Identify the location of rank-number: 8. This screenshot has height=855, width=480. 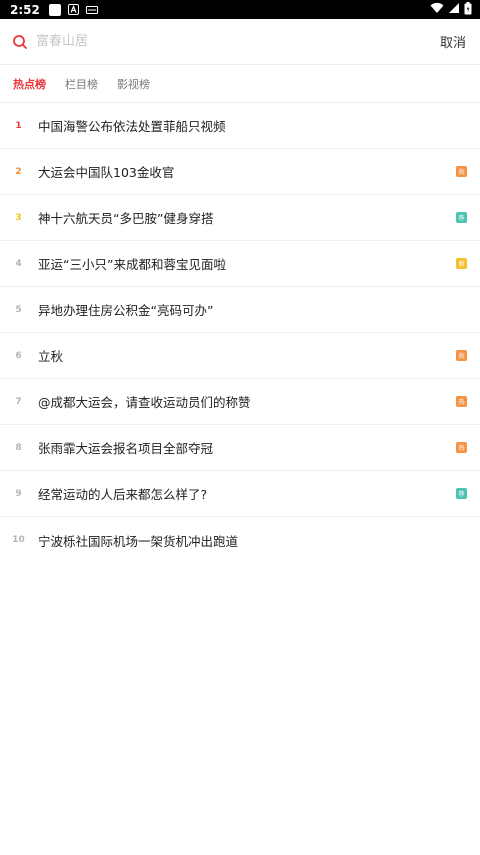
(18, 447).